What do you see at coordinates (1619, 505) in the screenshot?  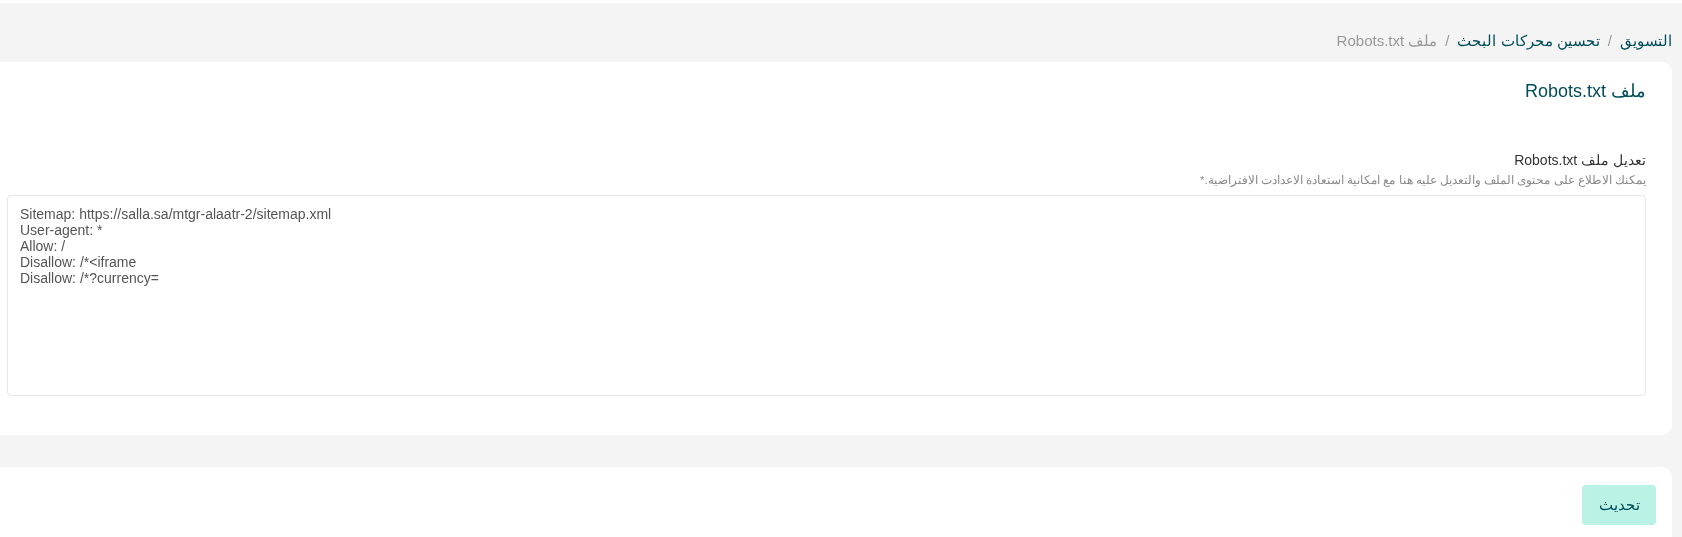 I see `update-button: تحديث` at bounding box center [1619, 505].